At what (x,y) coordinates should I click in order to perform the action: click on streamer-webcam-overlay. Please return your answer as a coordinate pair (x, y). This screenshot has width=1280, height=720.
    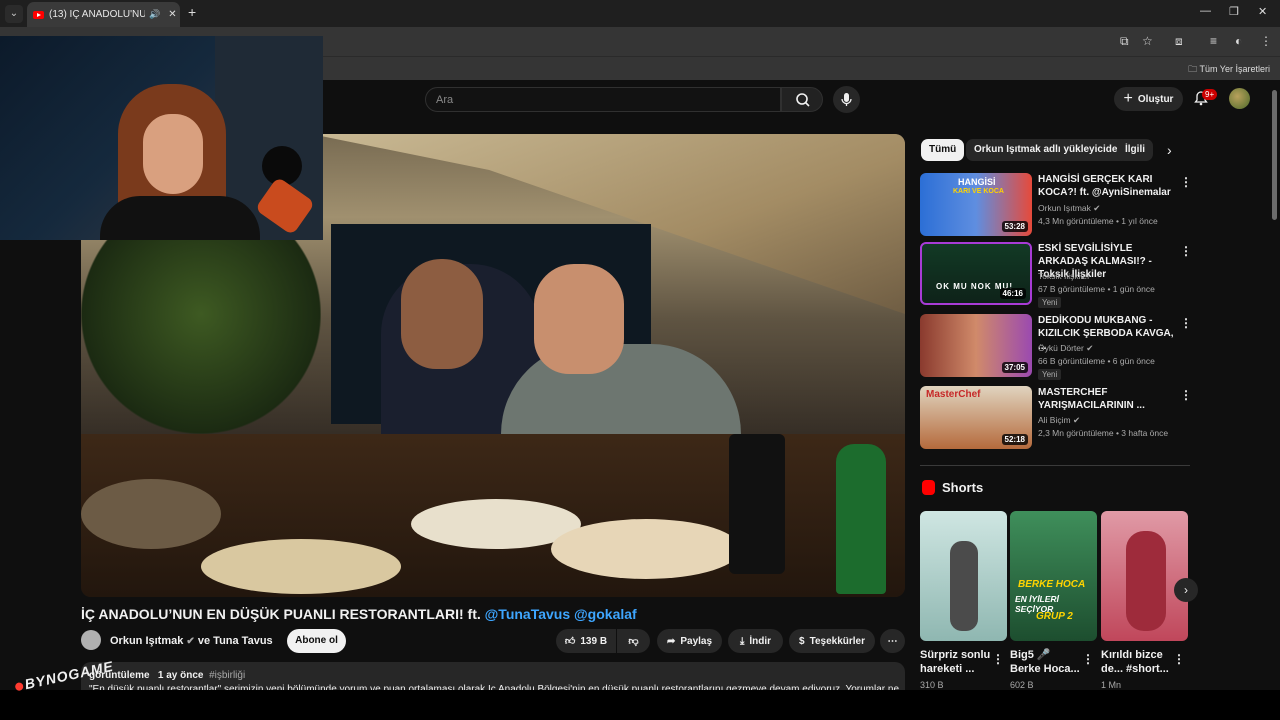
    Looking at the image, I should click on (161, 138).